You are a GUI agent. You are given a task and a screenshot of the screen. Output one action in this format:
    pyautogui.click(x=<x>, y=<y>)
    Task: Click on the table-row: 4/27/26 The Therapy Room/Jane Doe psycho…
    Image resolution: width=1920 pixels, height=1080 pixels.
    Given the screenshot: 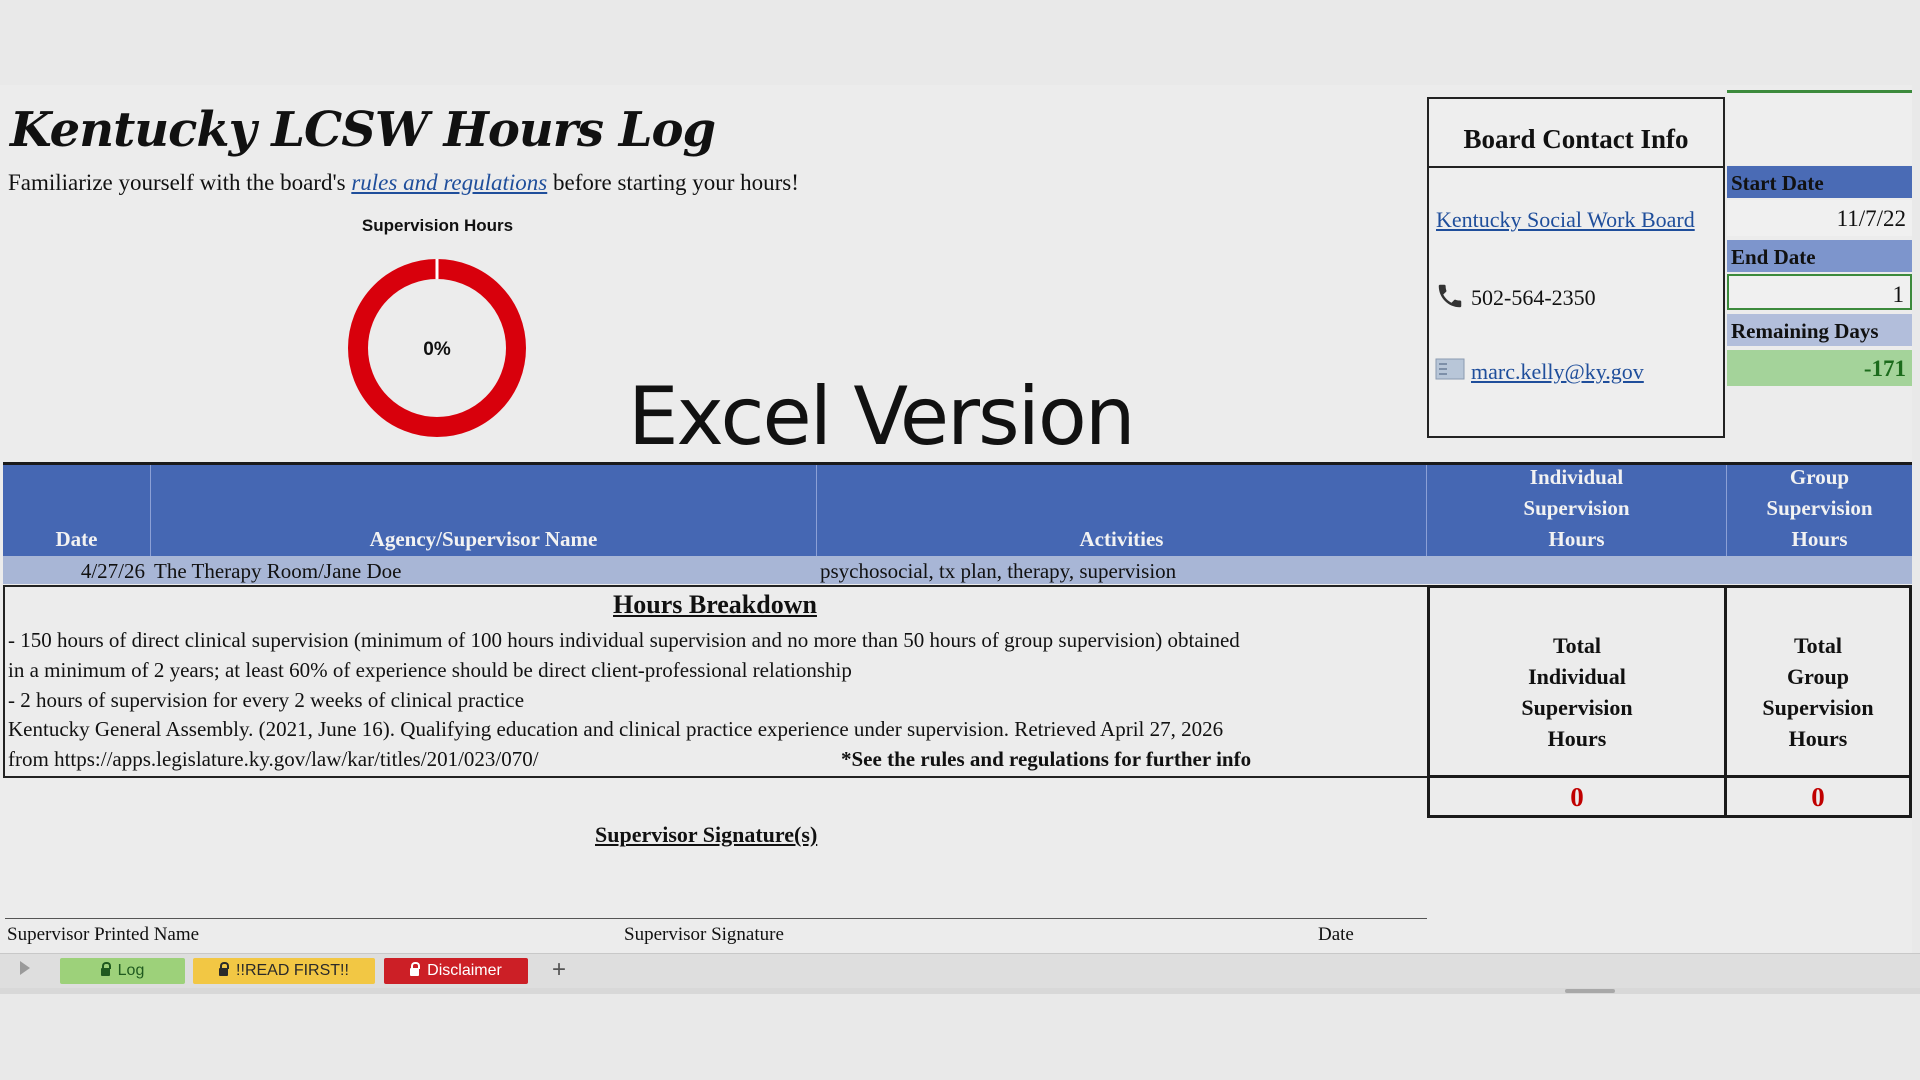 What is the action you would take?
    pyautogui.click(x=957, y=570)
    